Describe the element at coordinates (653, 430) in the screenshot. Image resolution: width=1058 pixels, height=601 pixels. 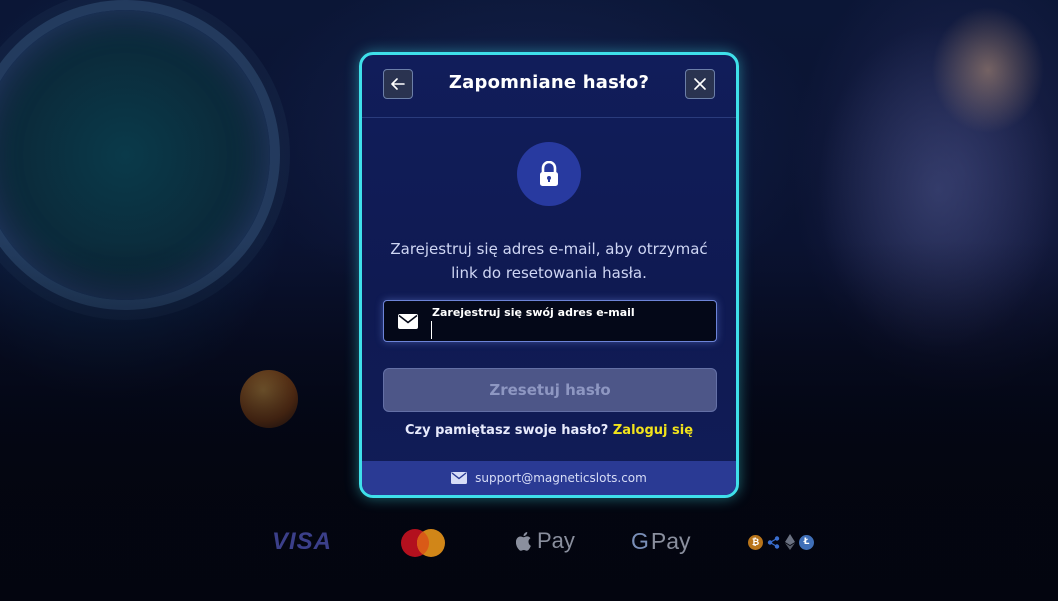
I see `login-link: Zaloguj się` at that location.